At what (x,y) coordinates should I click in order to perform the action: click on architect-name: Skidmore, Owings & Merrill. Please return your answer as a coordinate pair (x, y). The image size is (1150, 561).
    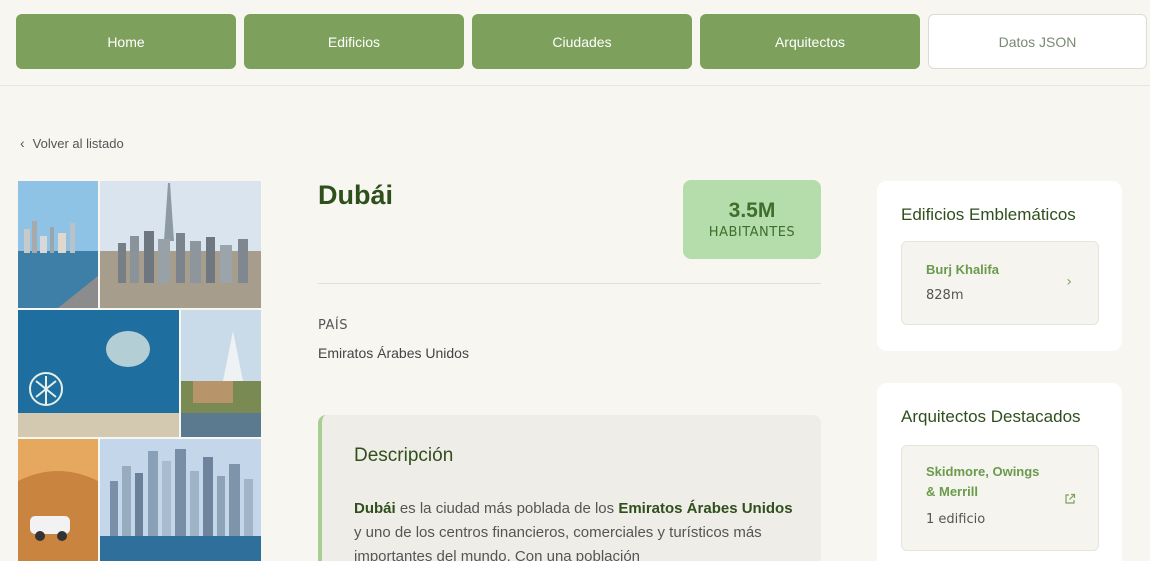
    Looking at the image, I should click on (983, 481).